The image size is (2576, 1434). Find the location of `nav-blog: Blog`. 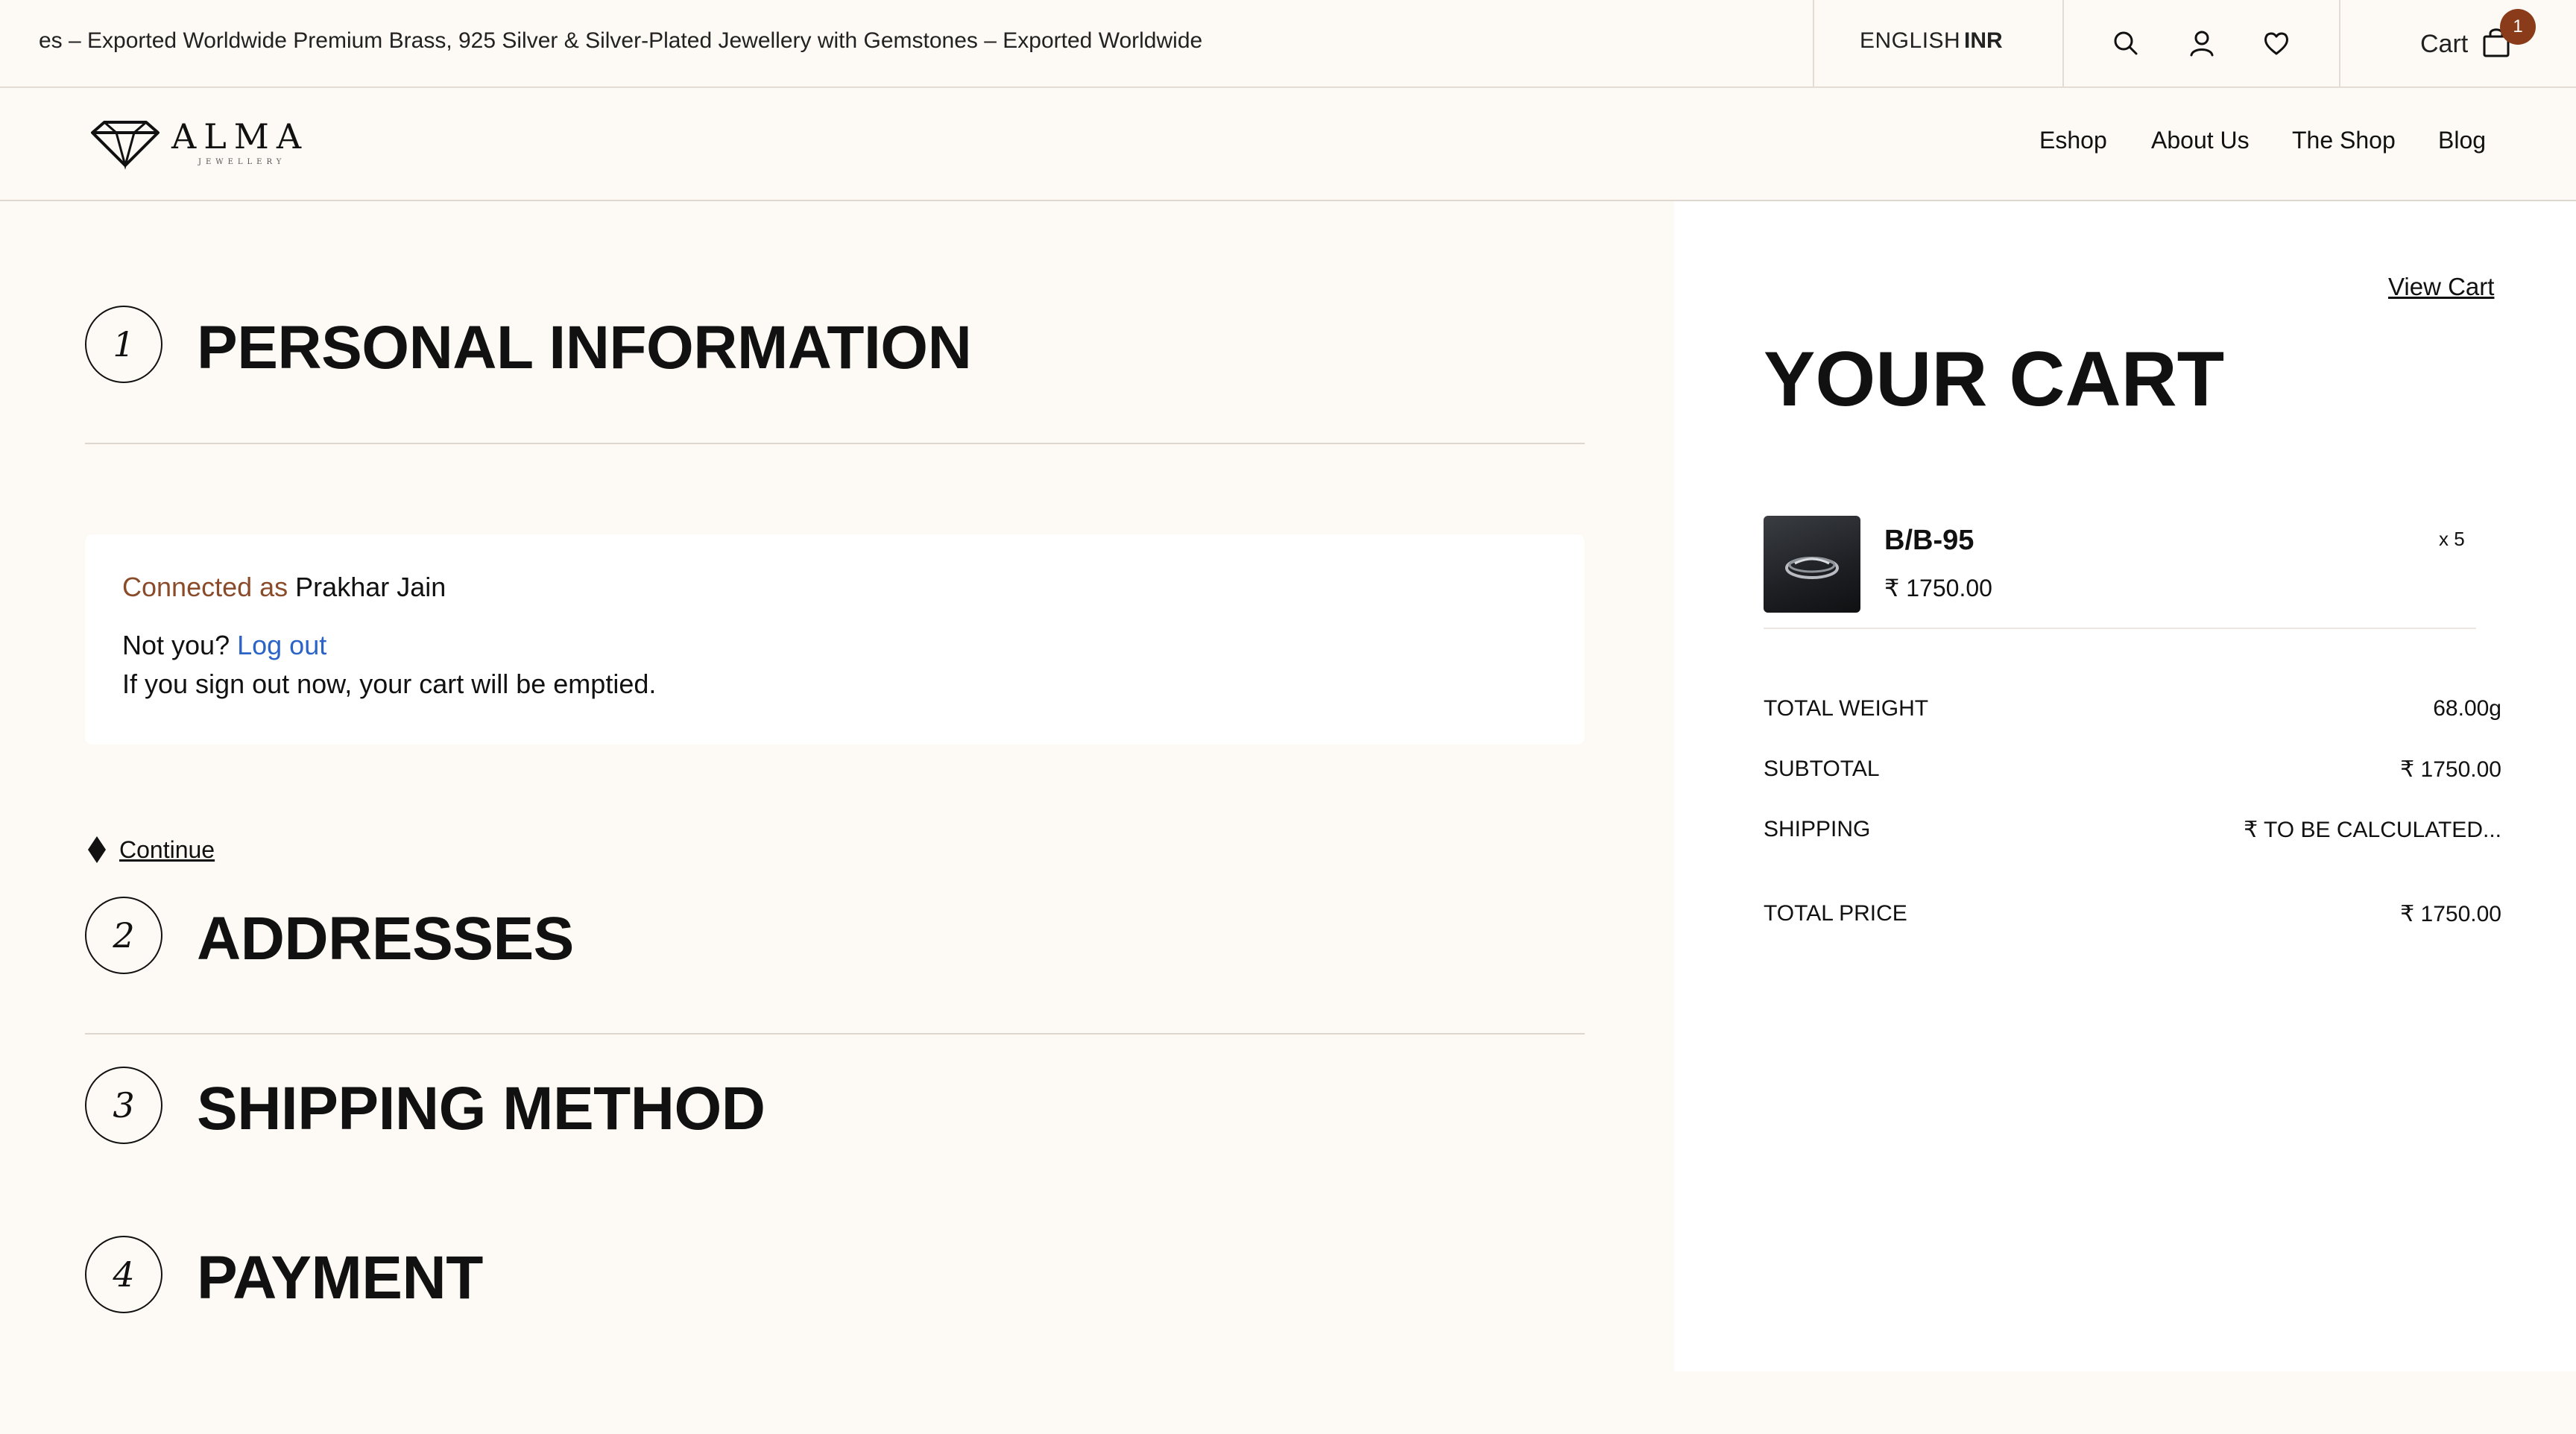

nav-blog: Blog is located at coordinates (2462, 140).